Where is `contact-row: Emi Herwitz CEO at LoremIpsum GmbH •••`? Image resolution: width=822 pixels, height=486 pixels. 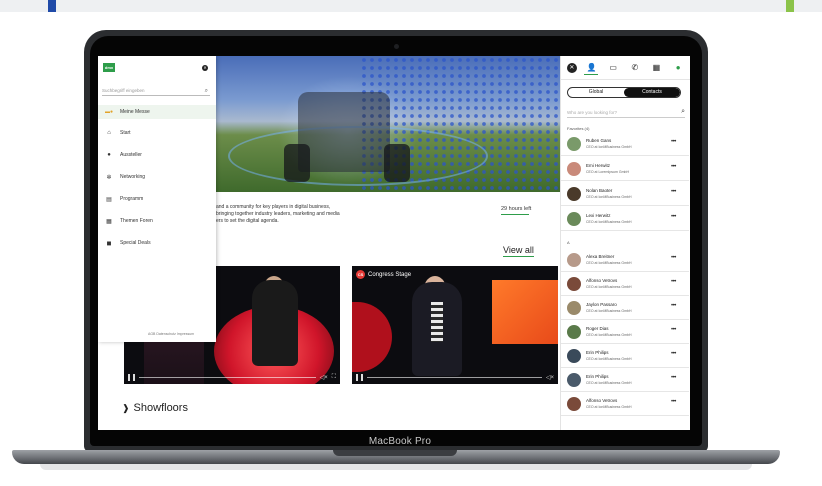
contact-row: Emi Herwitz CEO at LoremIpsum GmbH ••• is located at coordinates (625, 169).